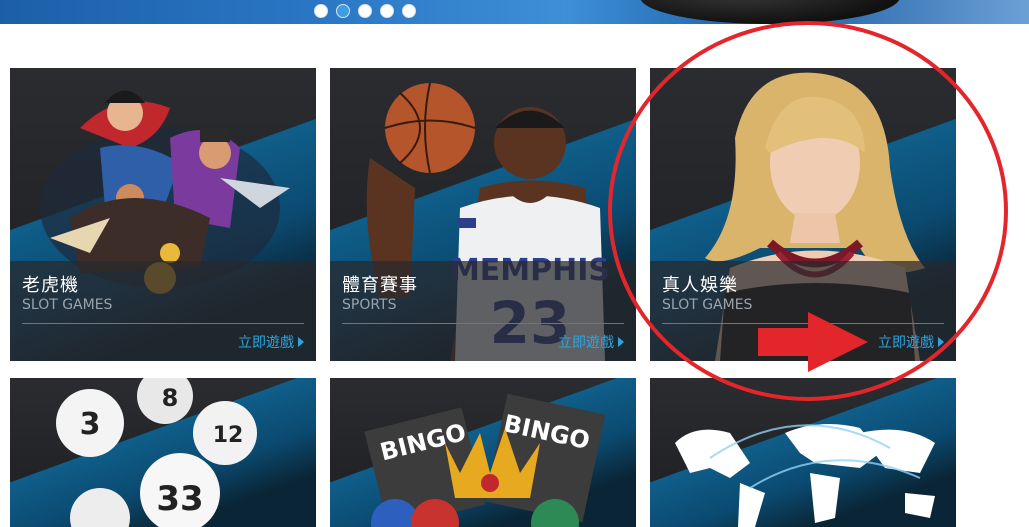 Image resolution: width=1029 pixels, height=527 pixels. What do you see at coordinates (770, 12) in the screenshot?
I see `banner-image` at bounding box center [770, 12].